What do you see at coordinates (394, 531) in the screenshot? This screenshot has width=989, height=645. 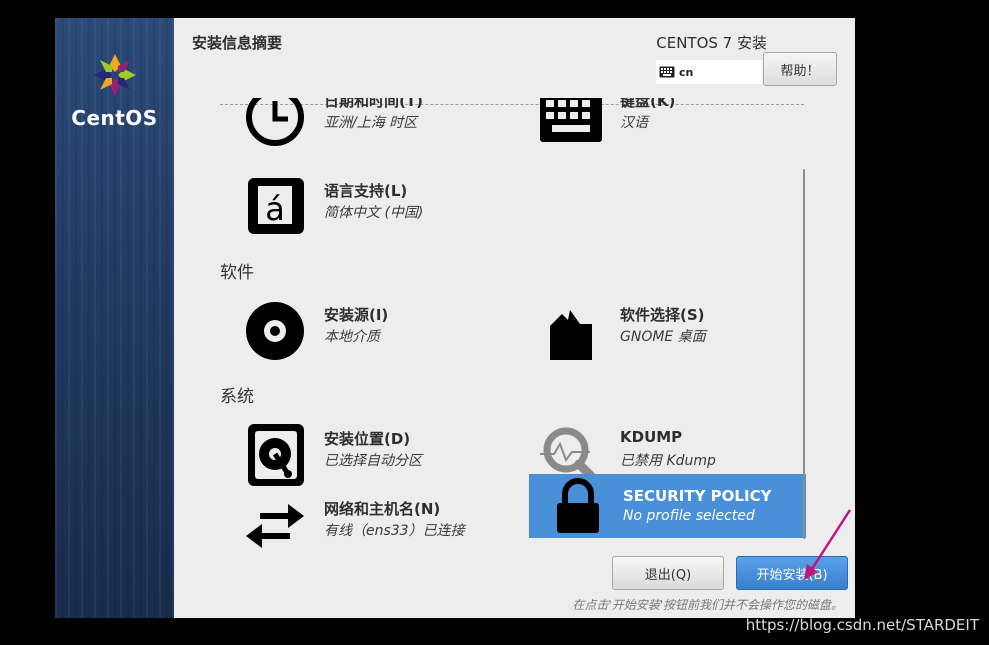 I see `spoke-network-status: 有线（ens33）已连接` at bounding box center [394, 531].